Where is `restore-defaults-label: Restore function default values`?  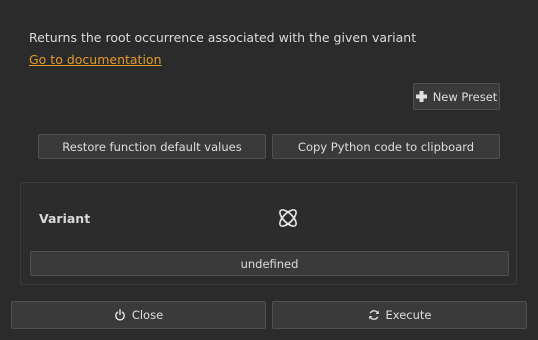
restore-defaults-label: Restore function default values is located at coordinates (152, 146).